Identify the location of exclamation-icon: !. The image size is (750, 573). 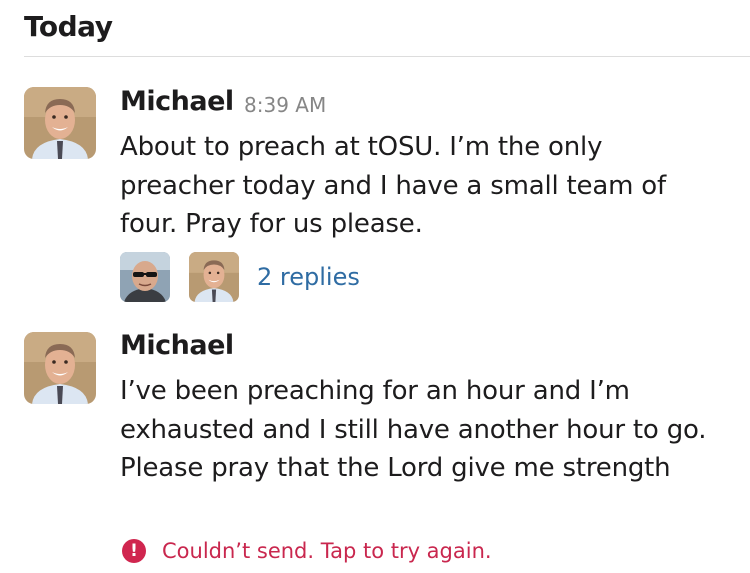
(134, 551).